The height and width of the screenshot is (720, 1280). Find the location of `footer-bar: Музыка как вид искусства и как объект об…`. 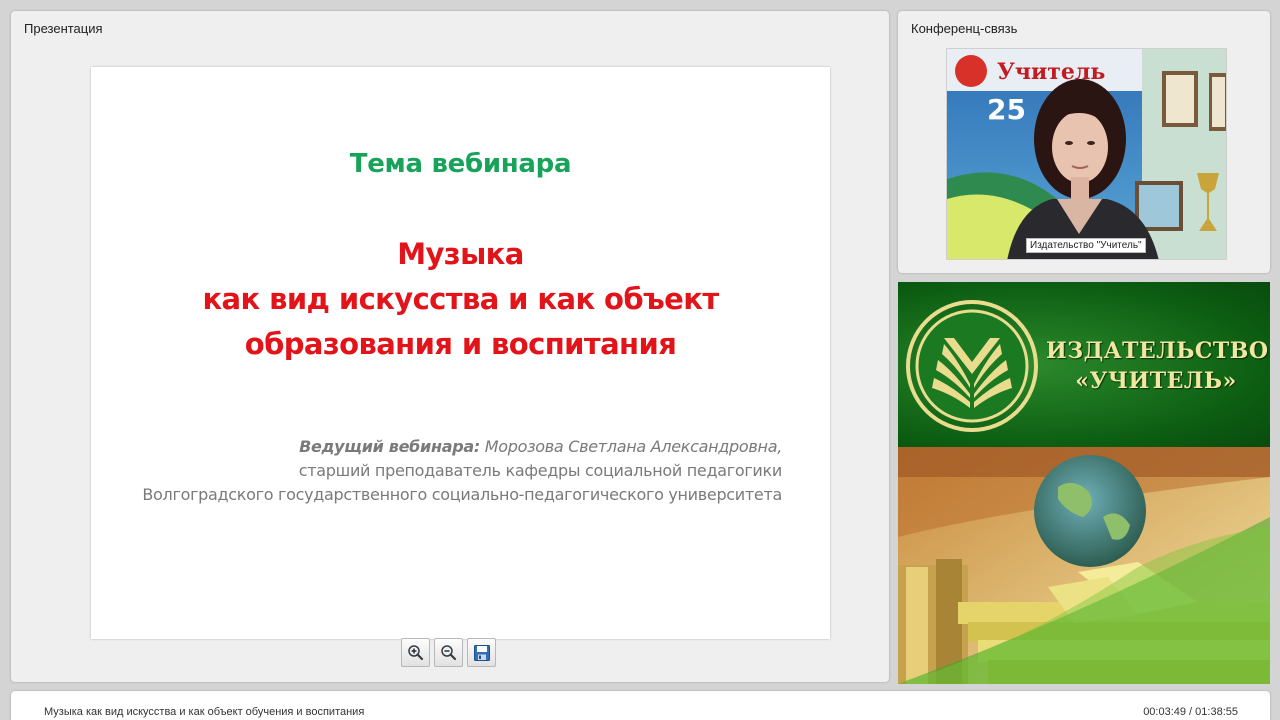

footer-bar: Музыка как вид искусства и как объект об… is located at coordinates (640, 705).